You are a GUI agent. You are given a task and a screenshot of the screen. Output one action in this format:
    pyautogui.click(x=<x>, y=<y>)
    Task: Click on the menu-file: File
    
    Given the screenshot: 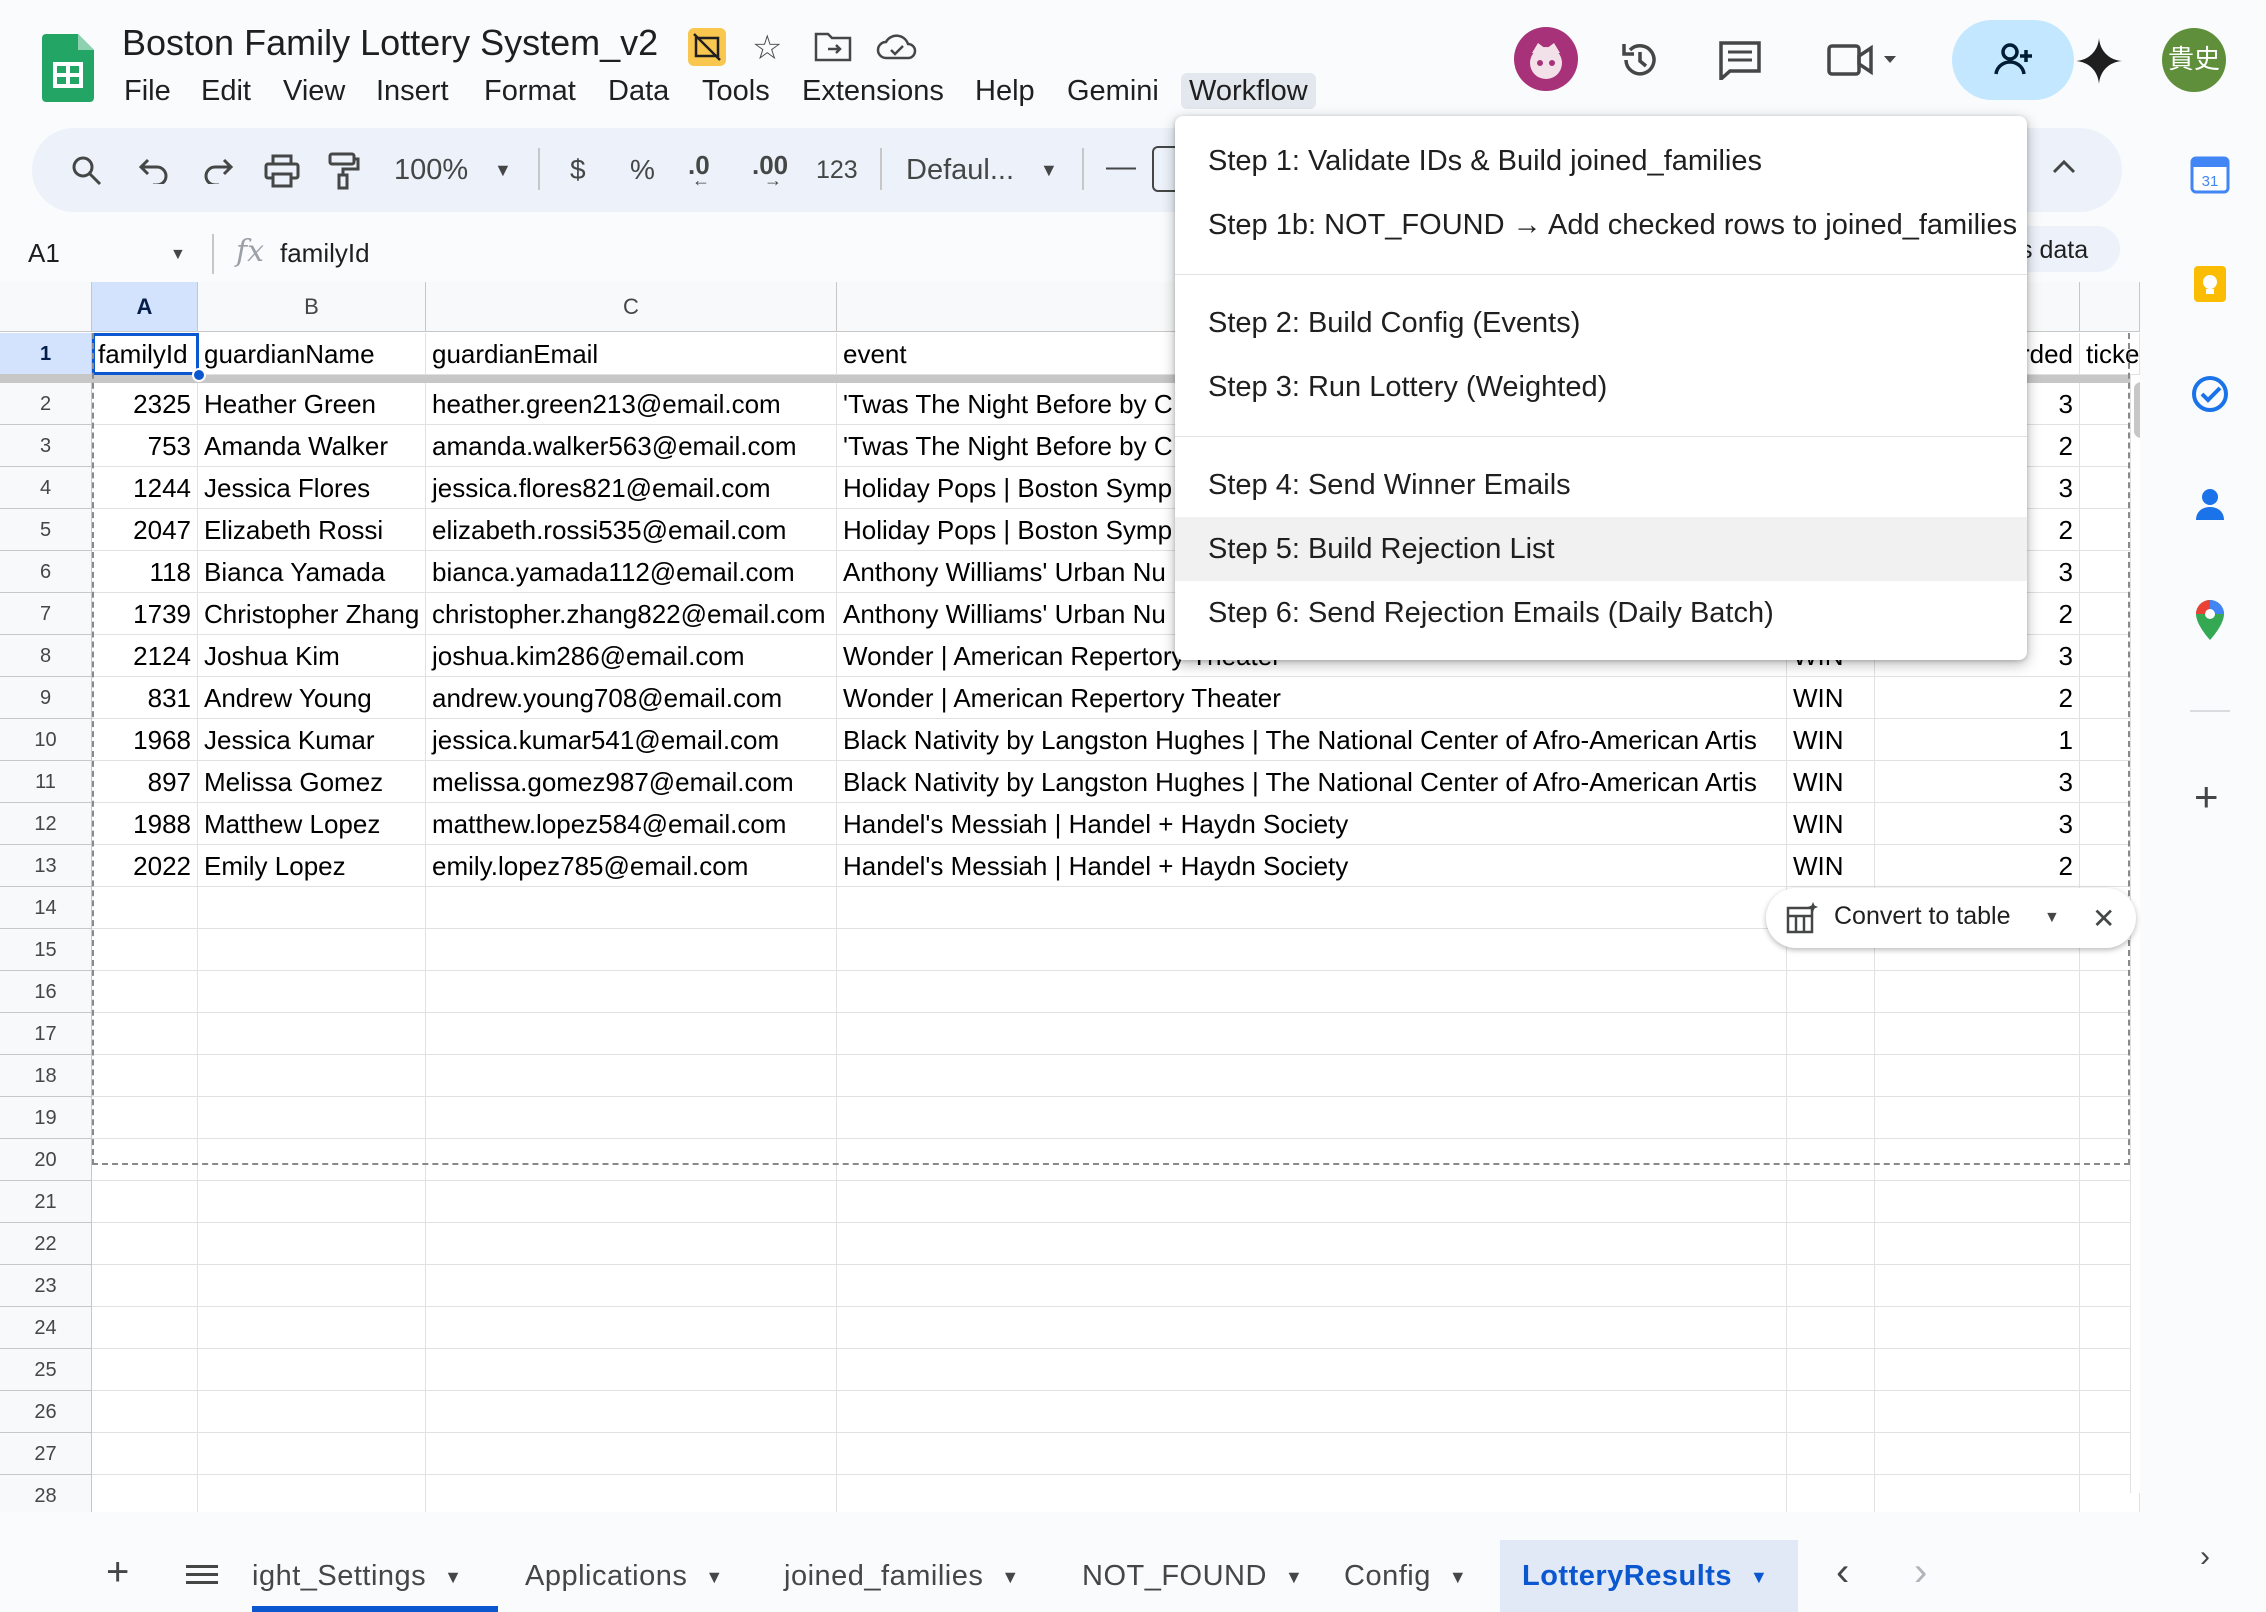 What is the action you would take?
    pyautogui.click(x=147, y=91)
    